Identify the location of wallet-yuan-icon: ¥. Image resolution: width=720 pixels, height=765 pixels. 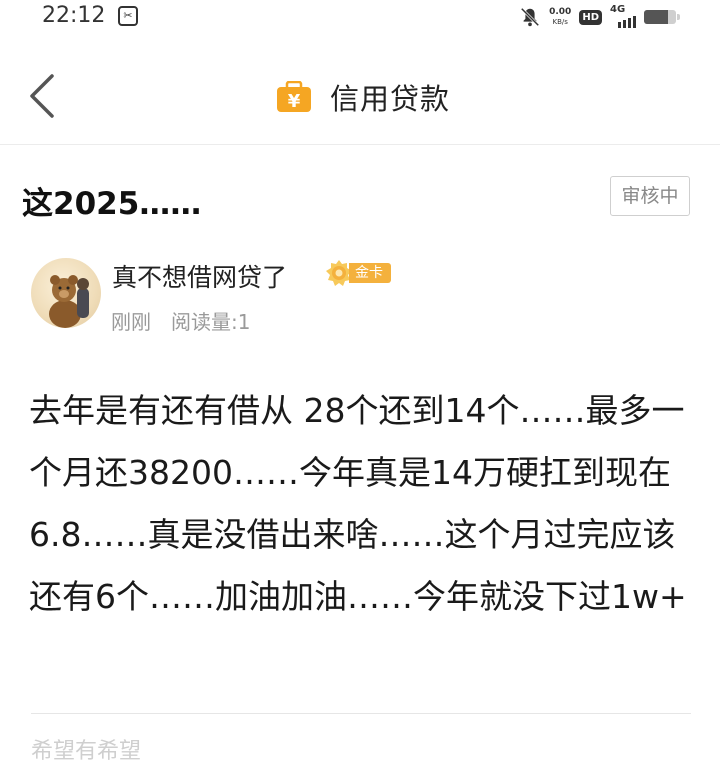
(294, 96).